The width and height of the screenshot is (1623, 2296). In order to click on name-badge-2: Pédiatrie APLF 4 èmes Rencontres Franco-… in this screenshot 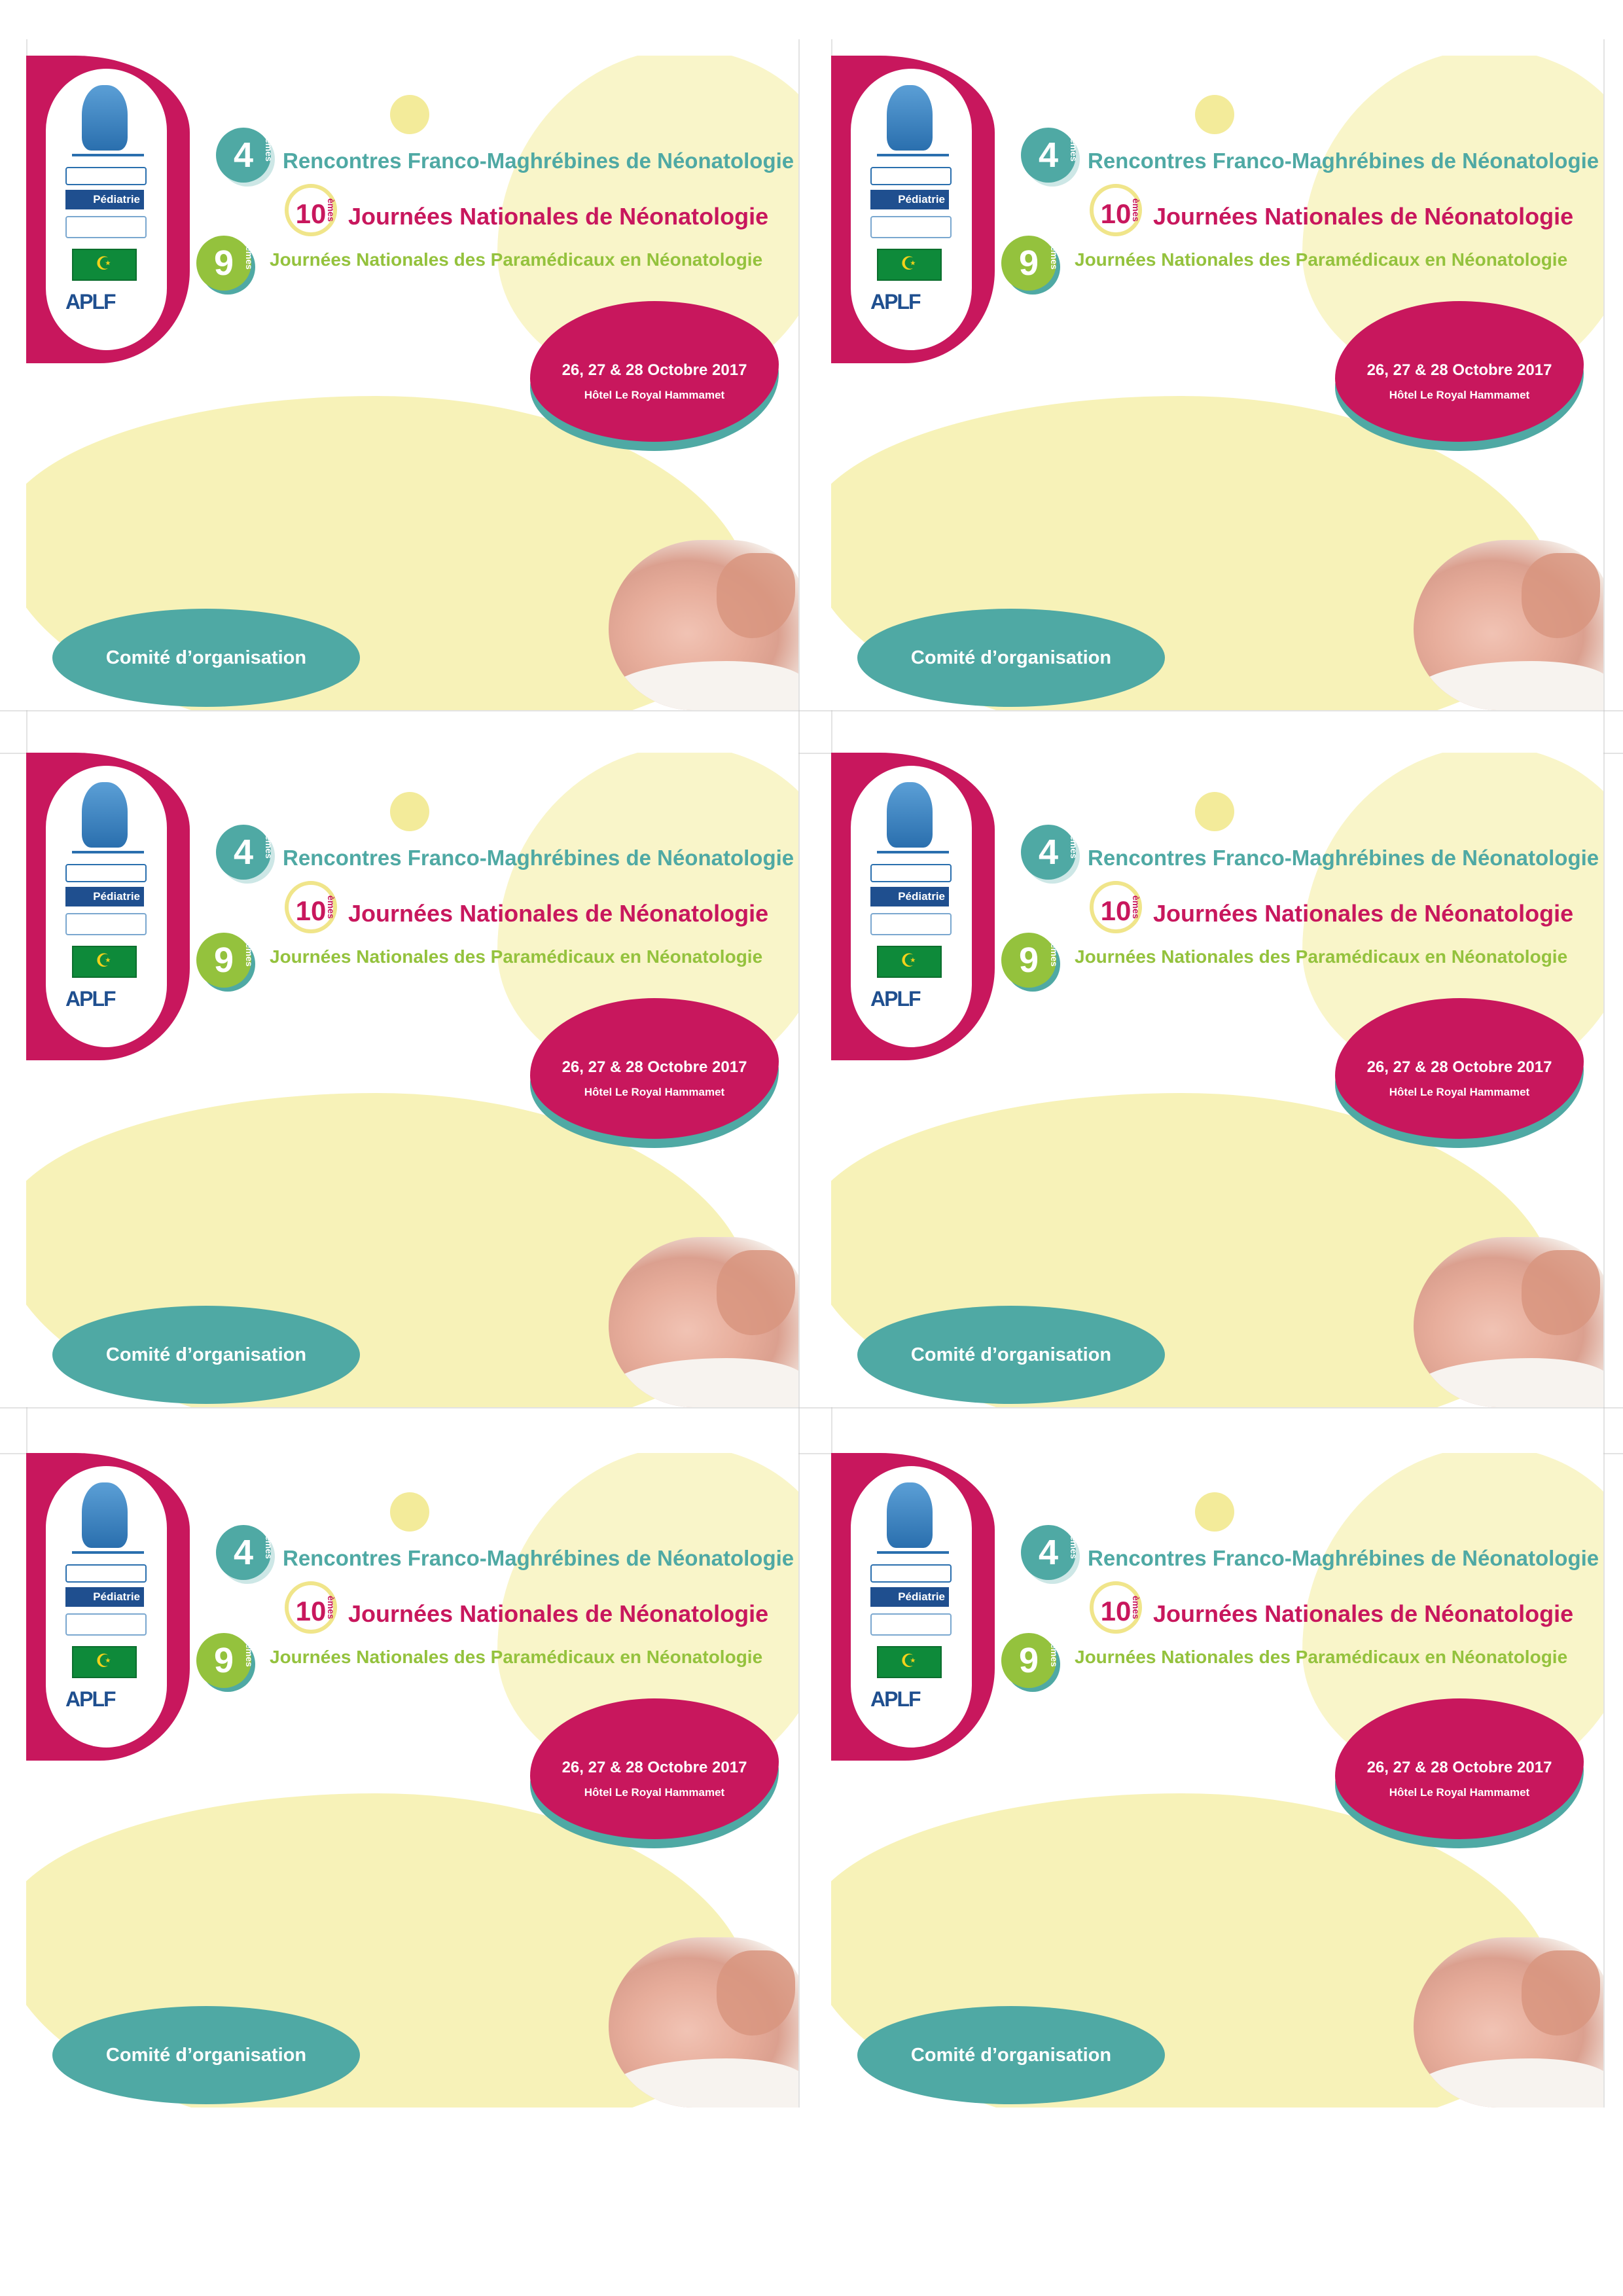, I will do `click(1217, 383)`.